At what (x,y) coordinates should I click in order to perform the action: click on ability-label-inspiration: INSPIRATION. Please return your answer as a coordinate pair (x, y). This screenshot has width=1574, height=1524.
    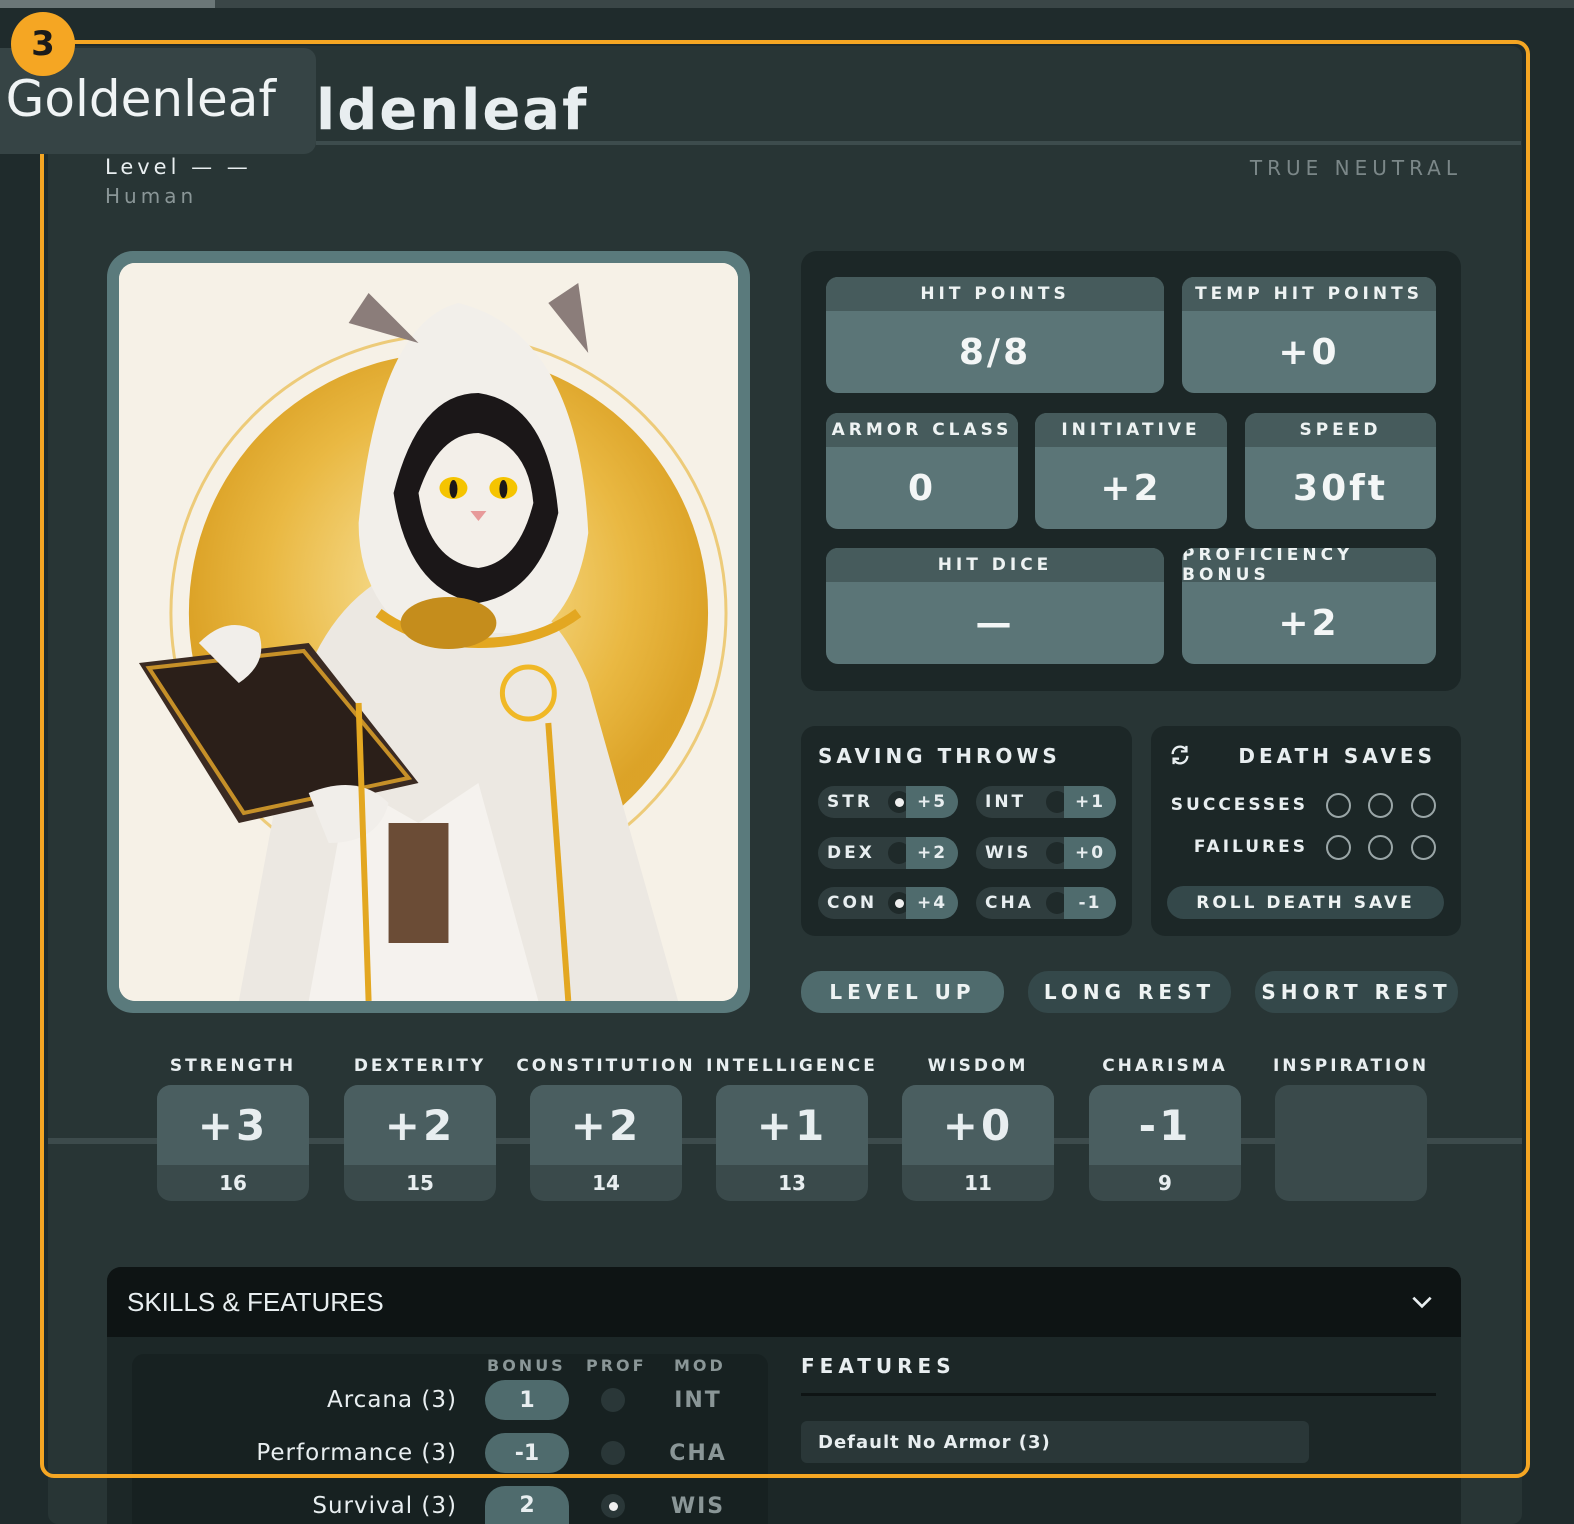
    Looking at the image, I should click on (1351, 1066).